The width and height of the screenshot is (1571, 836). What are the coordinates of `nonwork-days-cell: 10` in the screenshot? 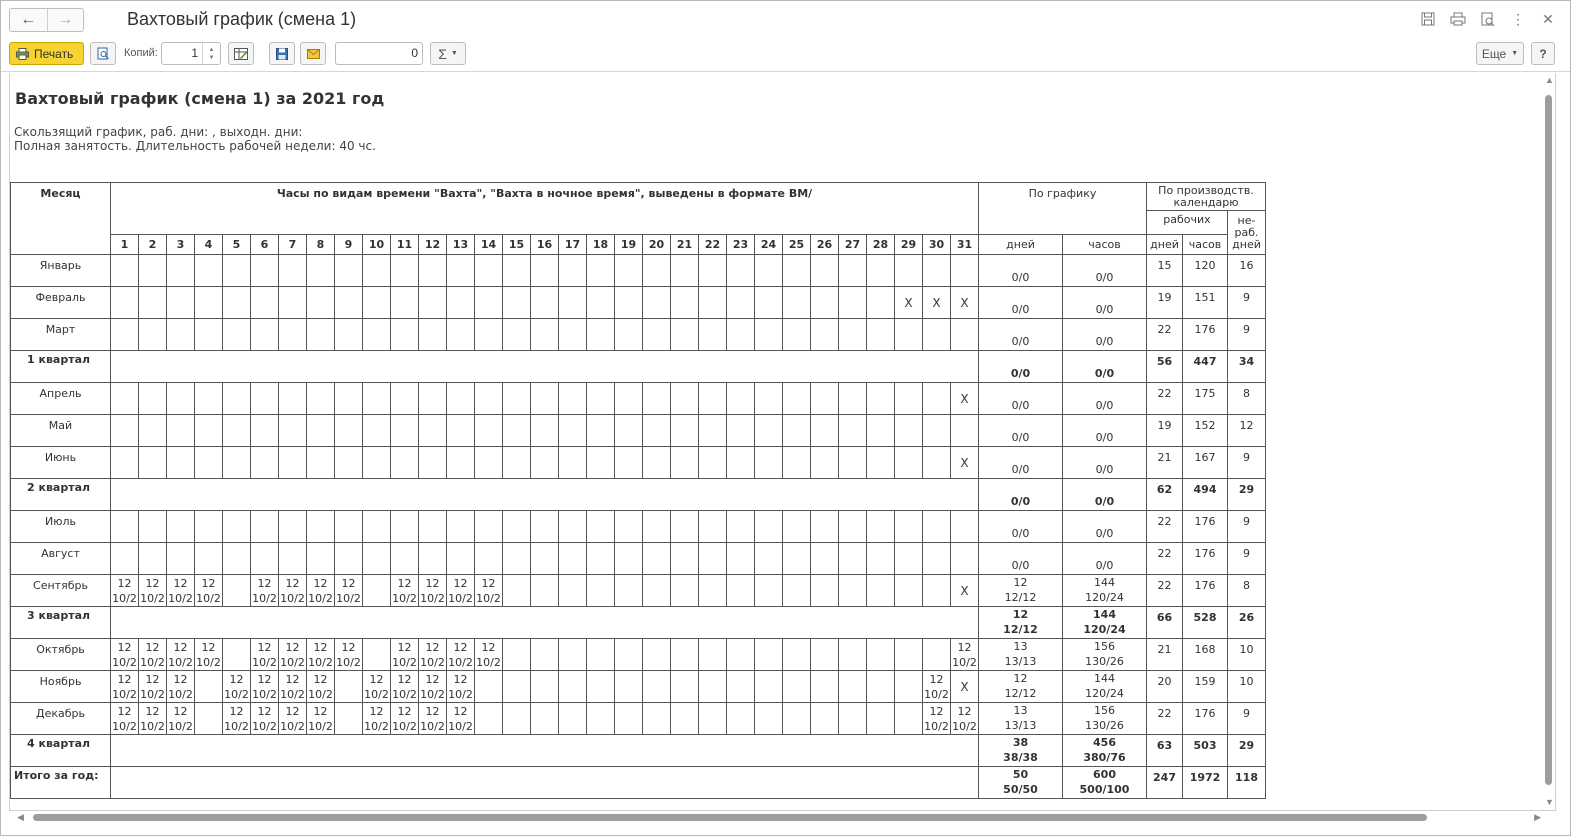 It's located at (1246, 654).